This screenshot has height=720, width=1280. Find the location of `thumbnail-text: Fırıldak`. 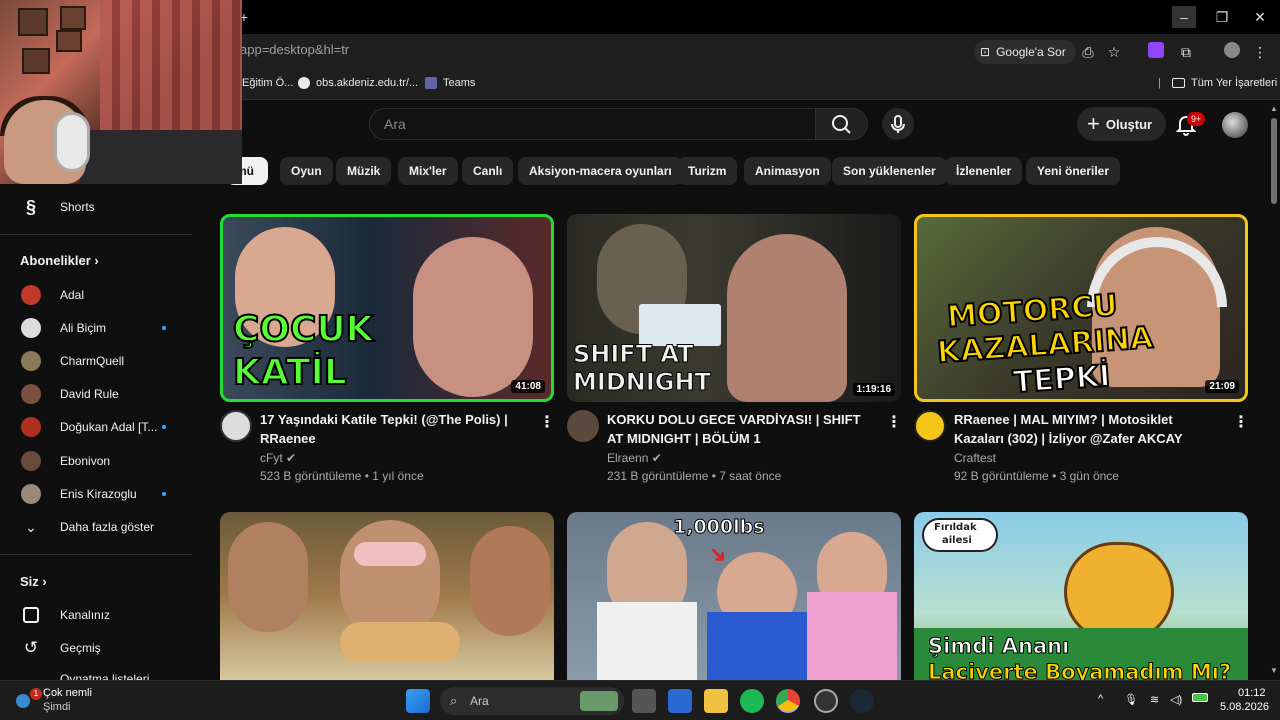

thumbnail-text: Fırıldak is located at coordinates (955, 527).